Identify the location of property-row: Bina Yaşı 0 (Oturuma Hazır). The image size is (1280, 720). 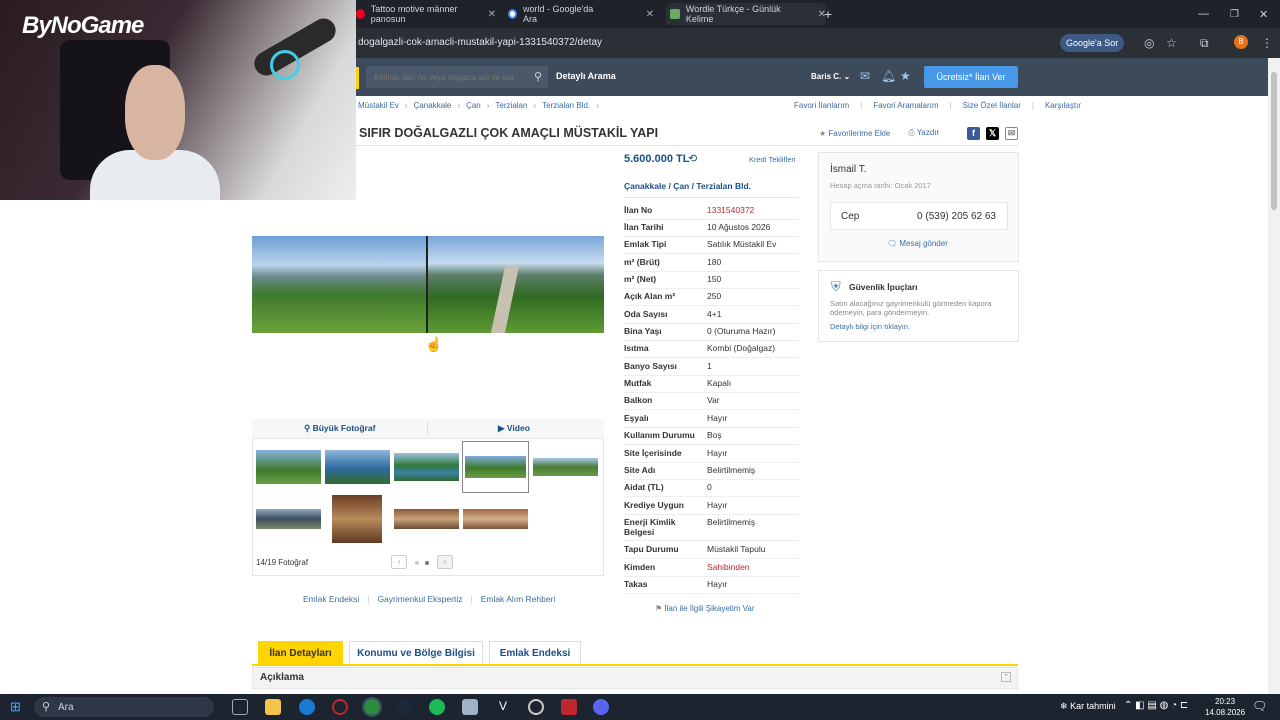
(711, 332).